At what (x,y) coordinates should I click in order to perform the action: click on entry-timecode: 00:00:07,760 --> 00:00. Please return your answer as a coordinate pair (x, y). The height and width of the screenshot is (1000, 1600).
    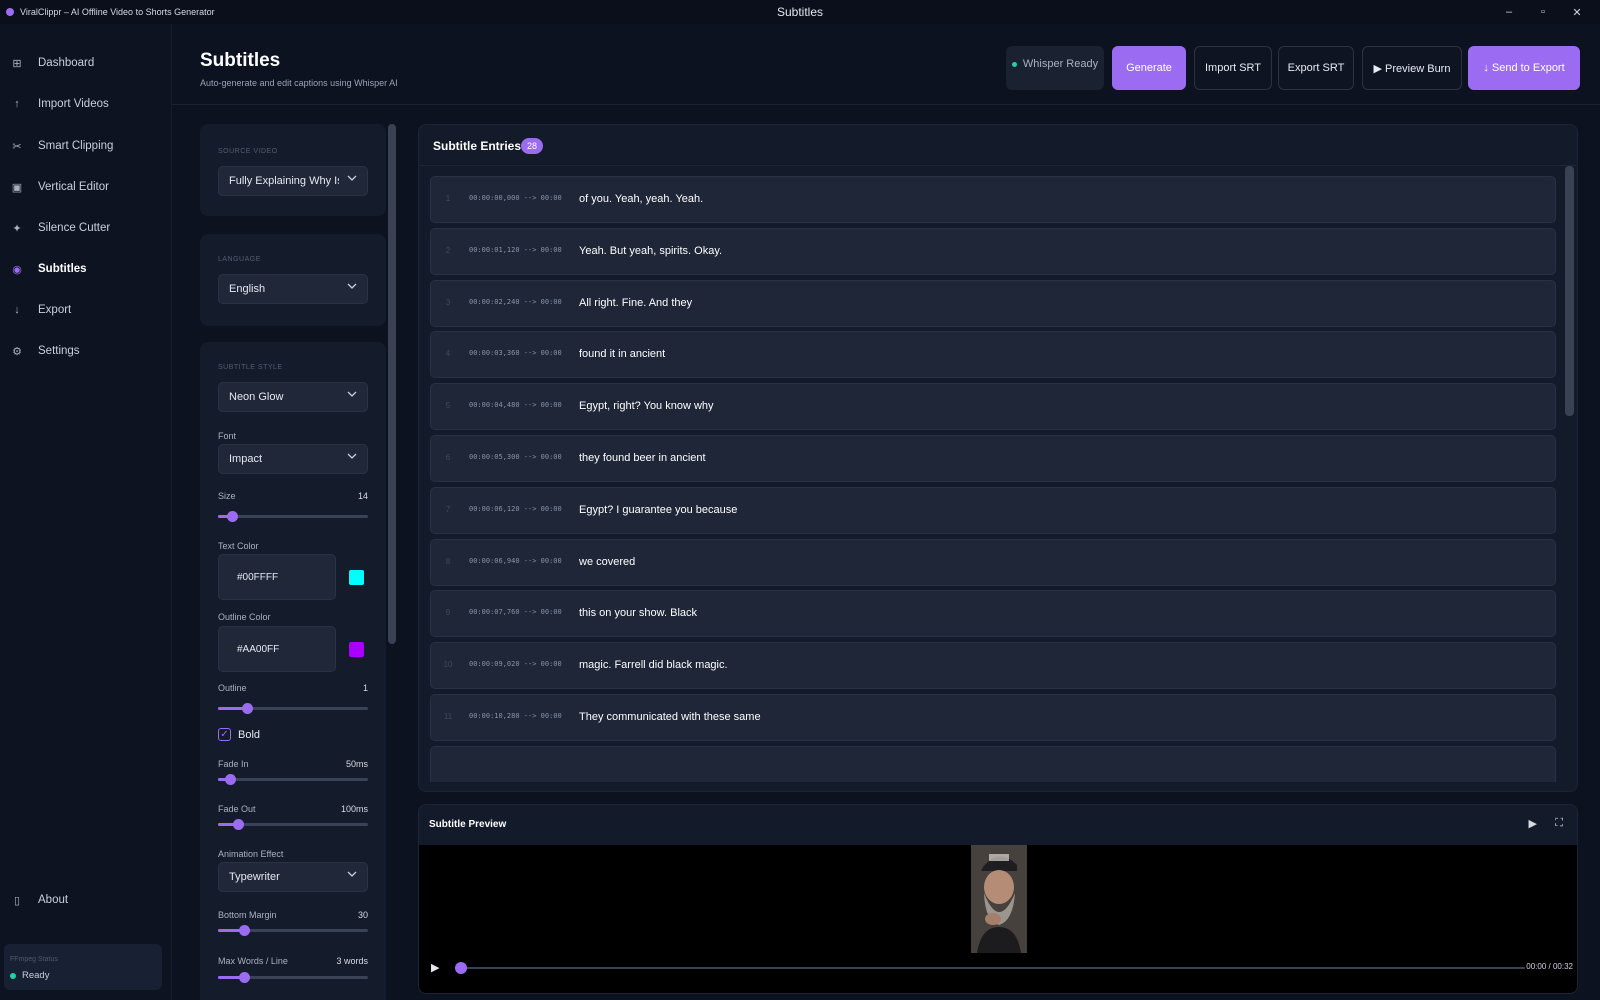
    Looking at the image, I should click on (515, 612).